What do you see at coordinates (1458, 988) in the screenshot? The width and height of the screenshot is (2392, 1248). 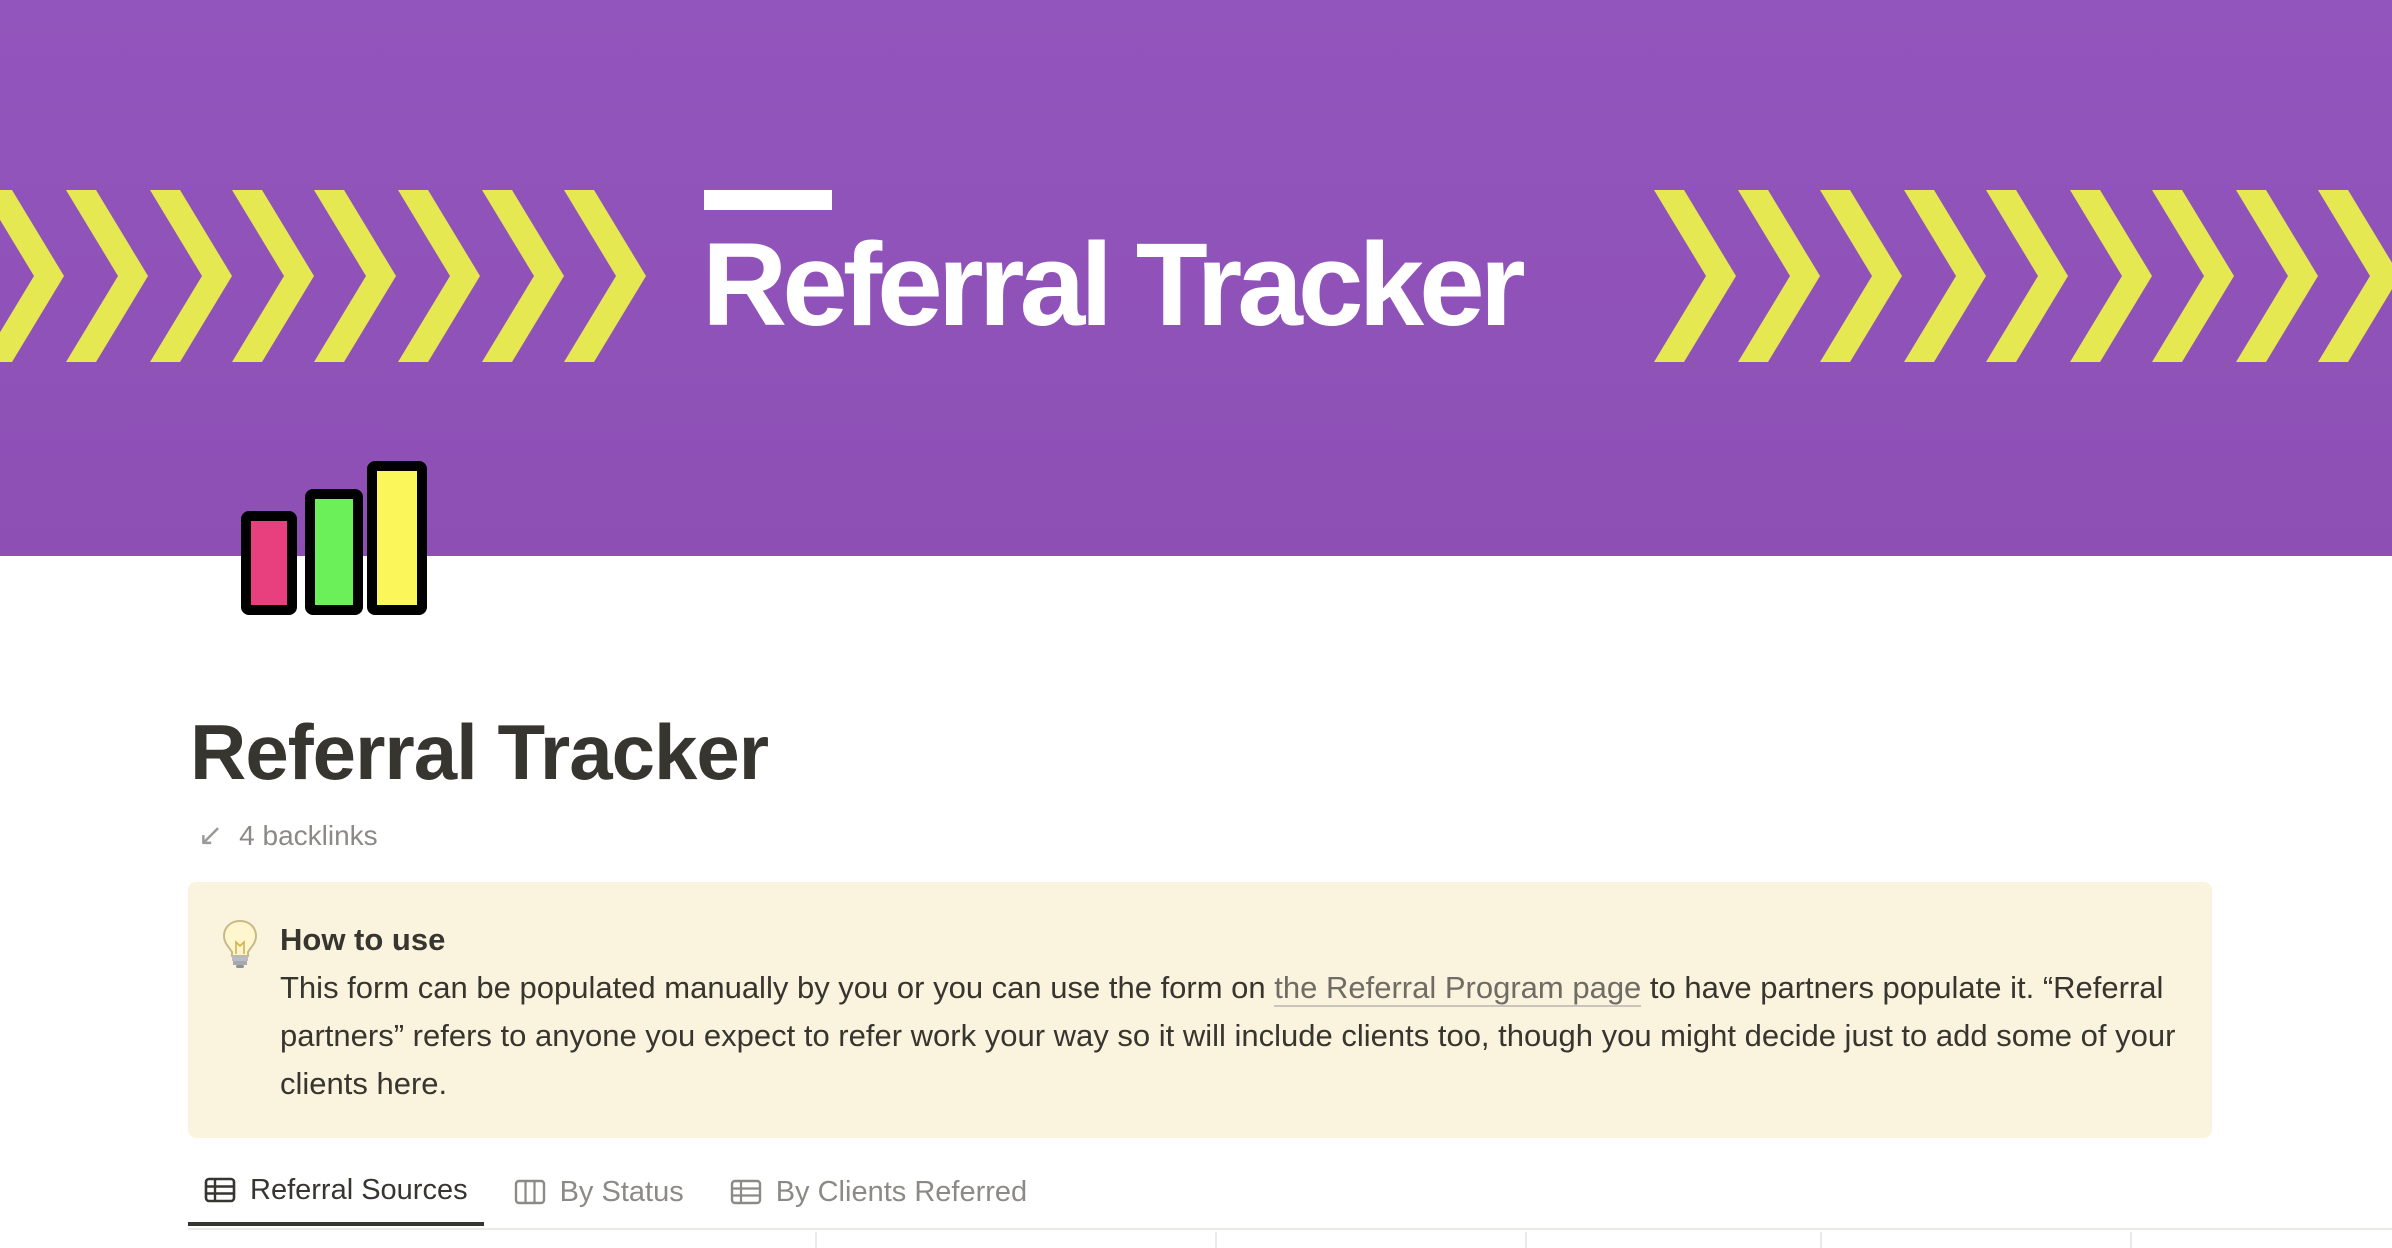 I see `referral-program-page-link: the Referral Program page` at bounding box center [1458, 988].